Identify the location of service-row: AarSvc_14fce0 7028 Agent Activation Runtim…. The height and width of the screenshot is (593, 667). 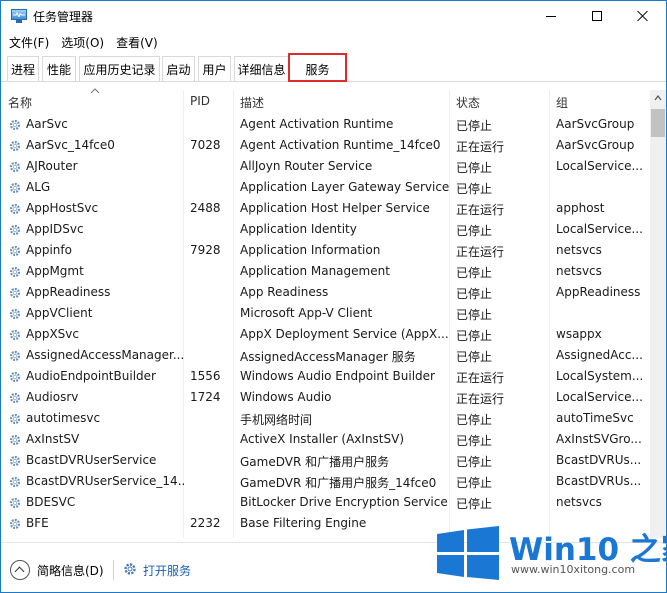
(325, 145).